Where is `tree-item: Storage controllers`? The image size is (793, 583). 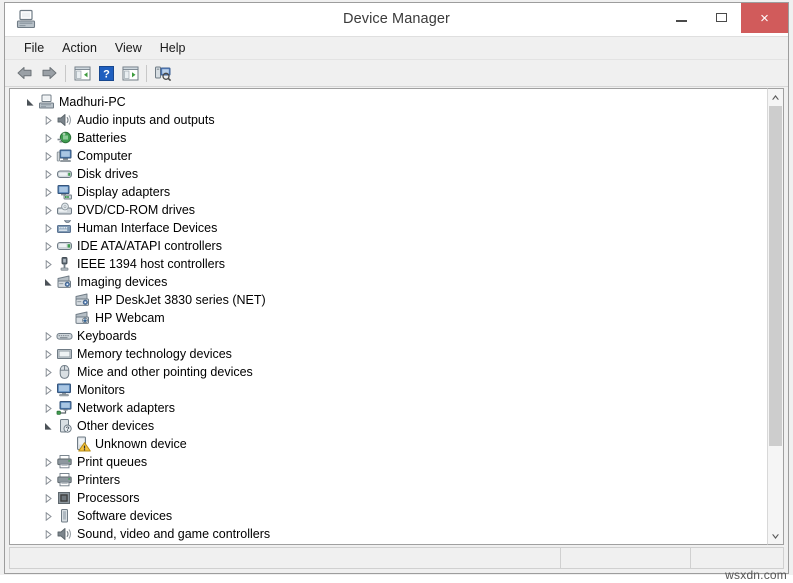 tree-item: Storage controllers is located at coordinates (388, 543).